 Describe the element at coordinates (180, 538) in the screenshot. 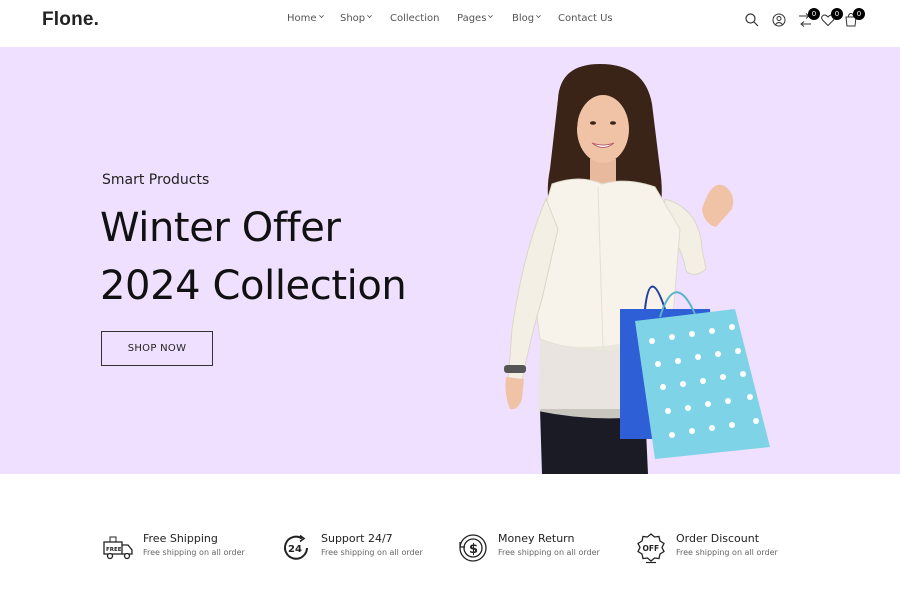

I see `feature-title: Free Shipping` at that location.